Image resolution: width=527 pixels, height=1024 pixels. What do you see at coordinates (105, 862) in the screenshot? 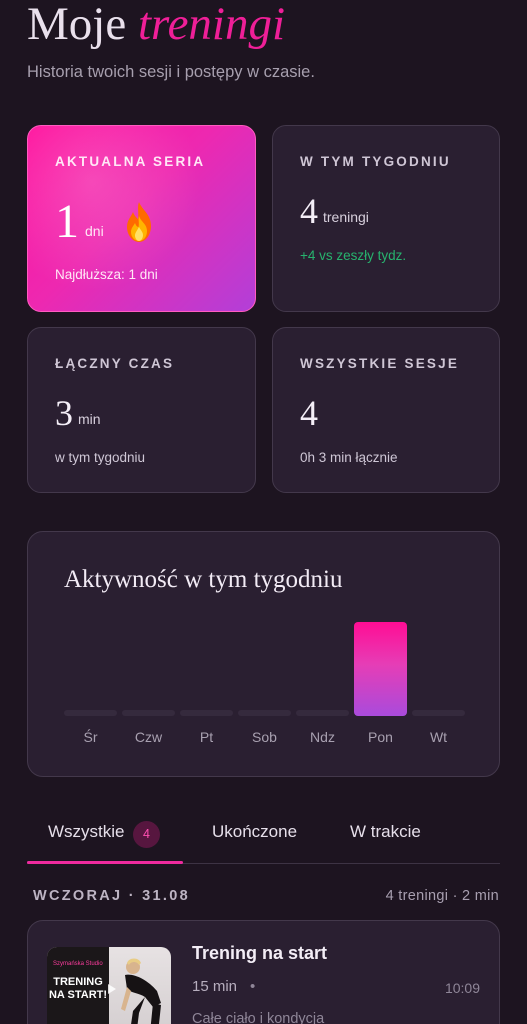
I see `tab-active-indicator` at bounding box center [105, 862].